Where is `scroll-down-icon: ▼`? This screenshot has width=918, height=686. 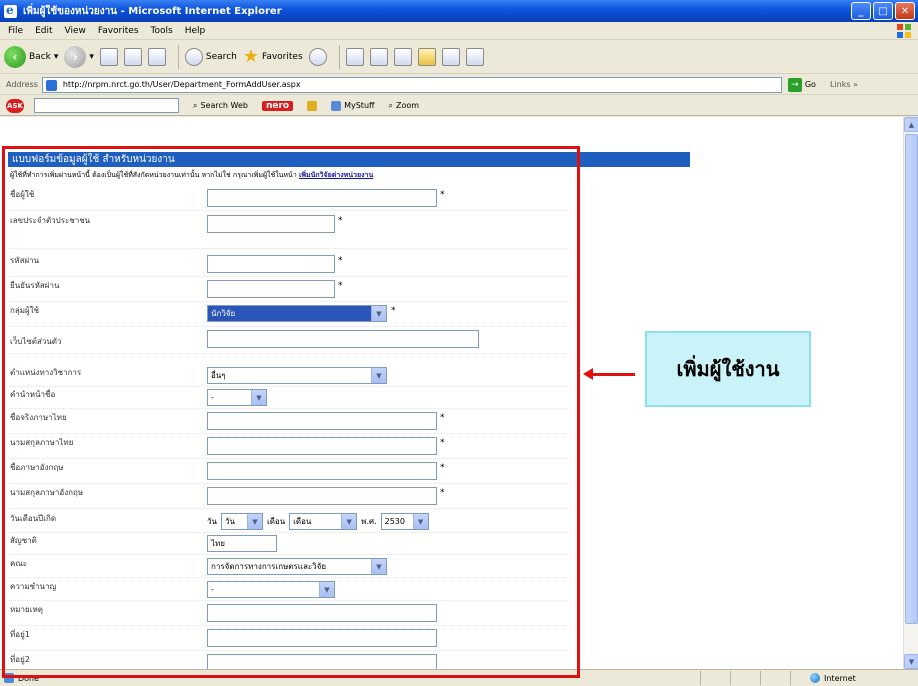
scroll-down-icon: ▼ is located at coordinates (911, 661).